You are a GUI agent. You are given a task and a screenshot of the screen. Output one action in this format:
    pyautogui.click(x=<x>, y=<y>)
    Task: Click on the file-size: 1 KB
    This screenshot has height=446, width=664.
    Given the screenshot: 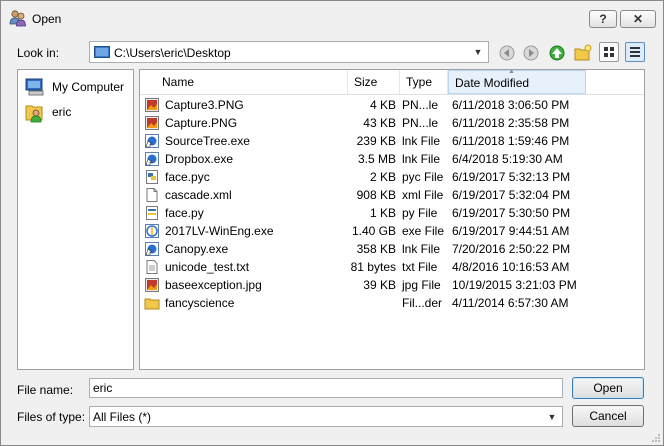 What is the action you would take?
    pyautogui.click(x=382, y=213)
    